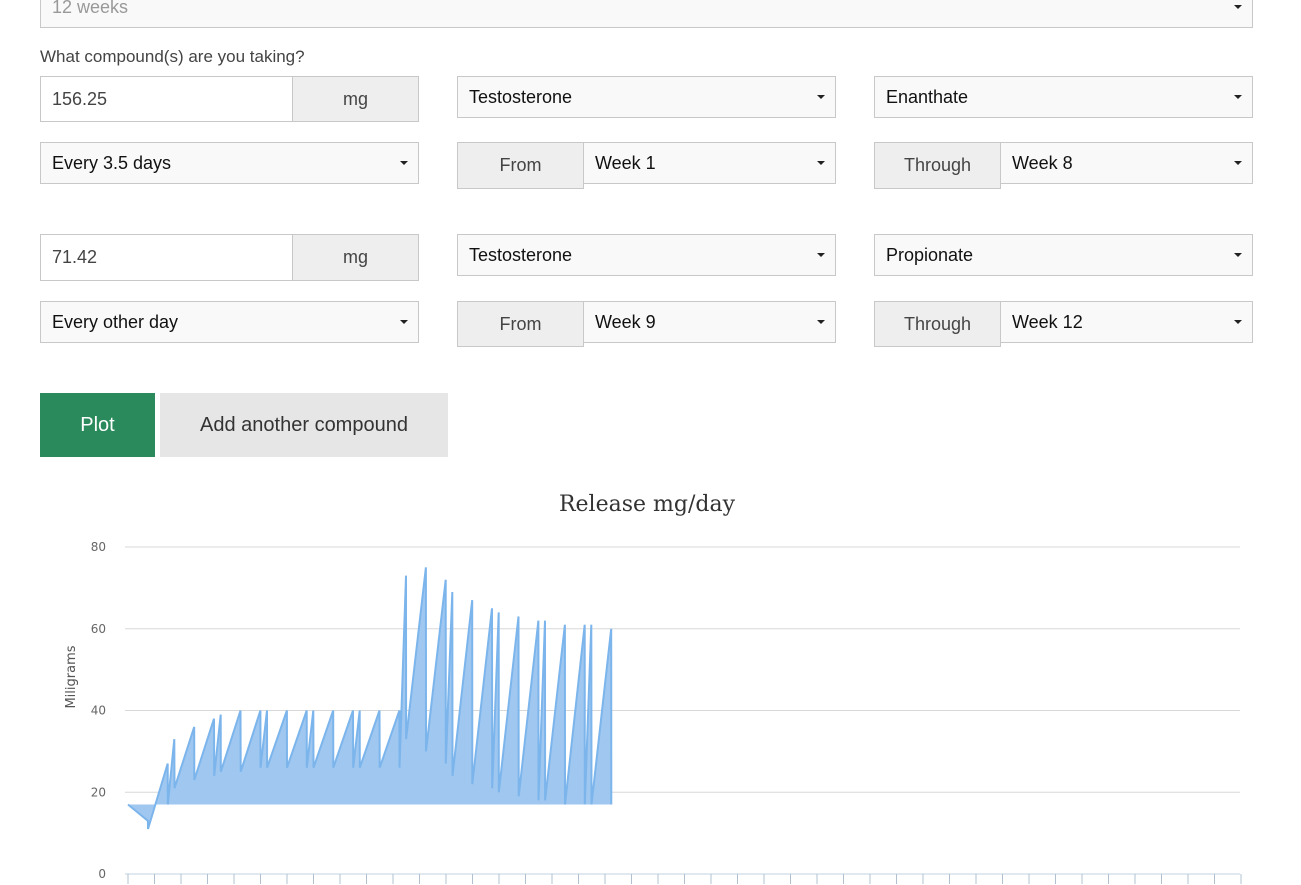 The image size is (1301, 885). What do you see at coordinates (709, 163) in the screenshot?
I see `from-week-select-1: Week 1` at bounding box center [709, 163].